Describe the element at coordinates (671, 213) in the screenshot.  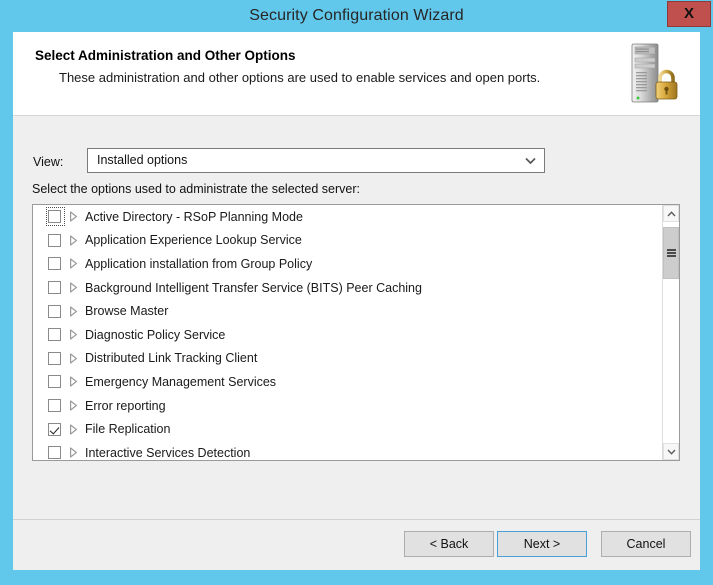
I see `scrollbar-up-button` at that location.